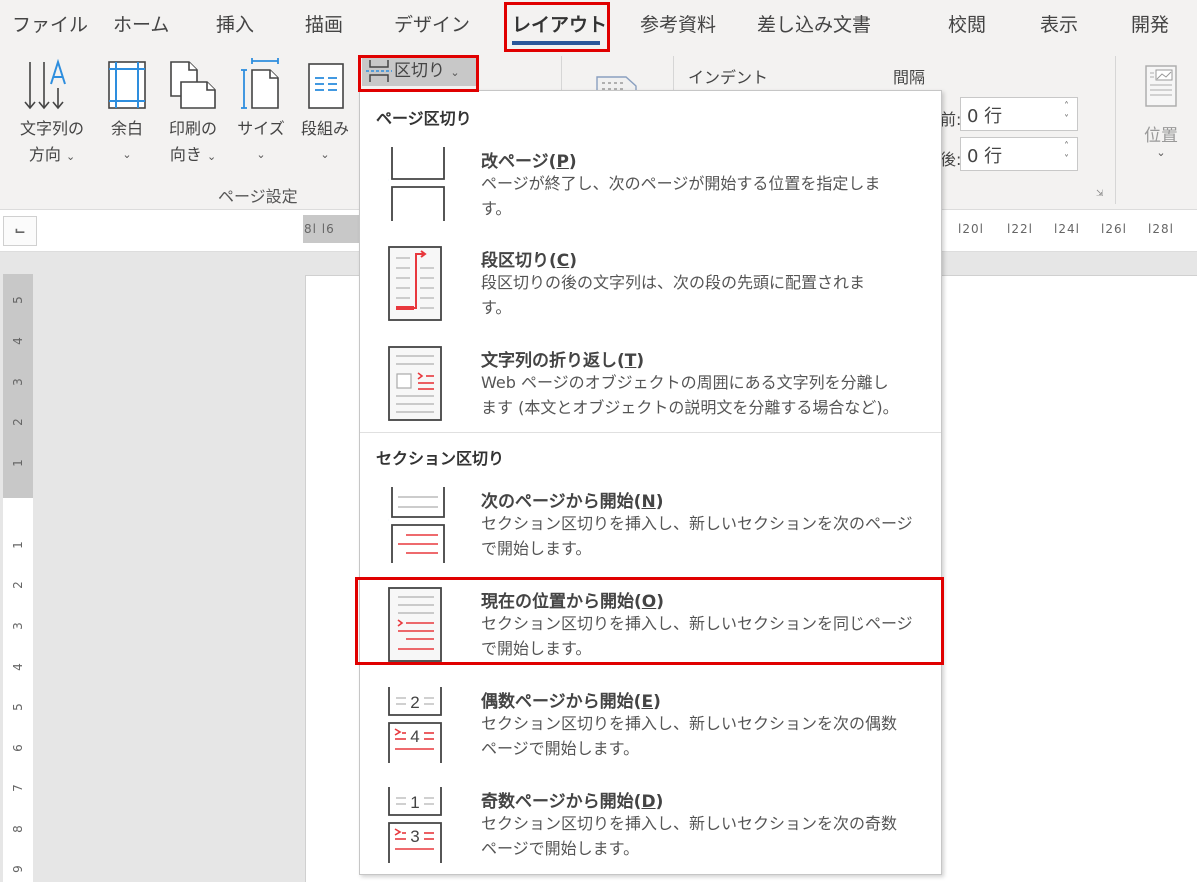 This screenshot has height=882, width=1197. Describe the element at coordinates (260, 83) in the screenshot. I see `size-icon` at that location.